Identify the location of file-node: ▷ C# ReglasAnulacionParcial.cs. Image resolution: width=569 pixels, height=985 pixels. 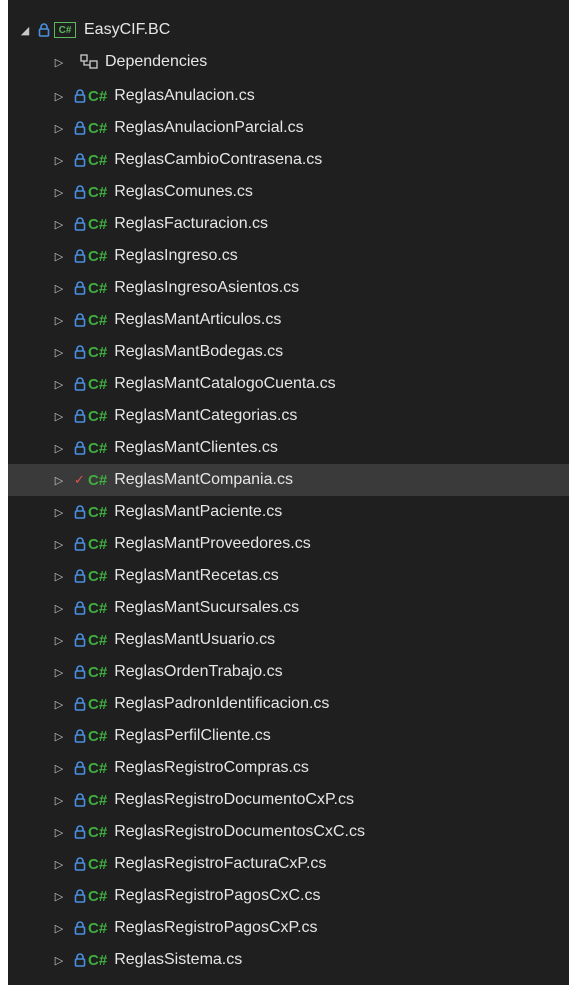
(288, 128).